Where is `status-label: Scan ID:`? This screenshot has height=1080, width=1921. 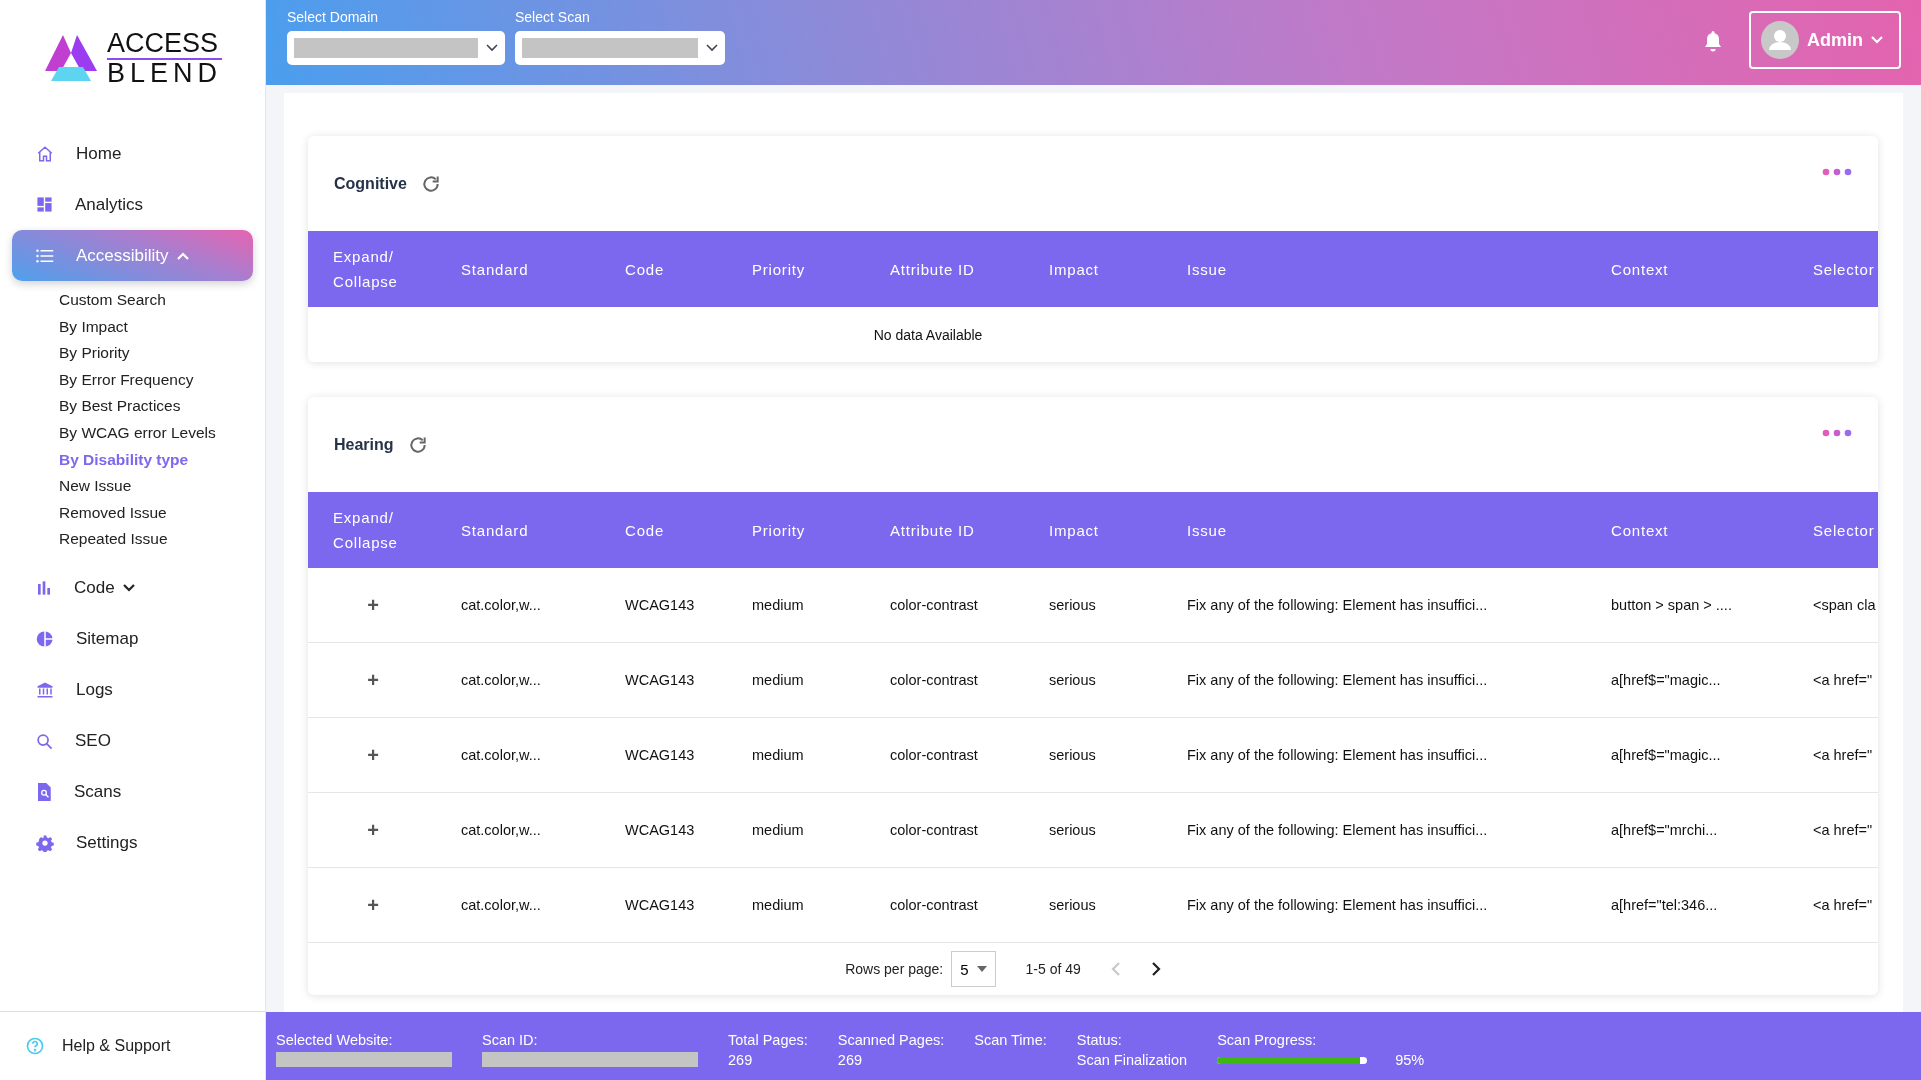
status-label: Scan ID: is located at coordinates (510, 1040).